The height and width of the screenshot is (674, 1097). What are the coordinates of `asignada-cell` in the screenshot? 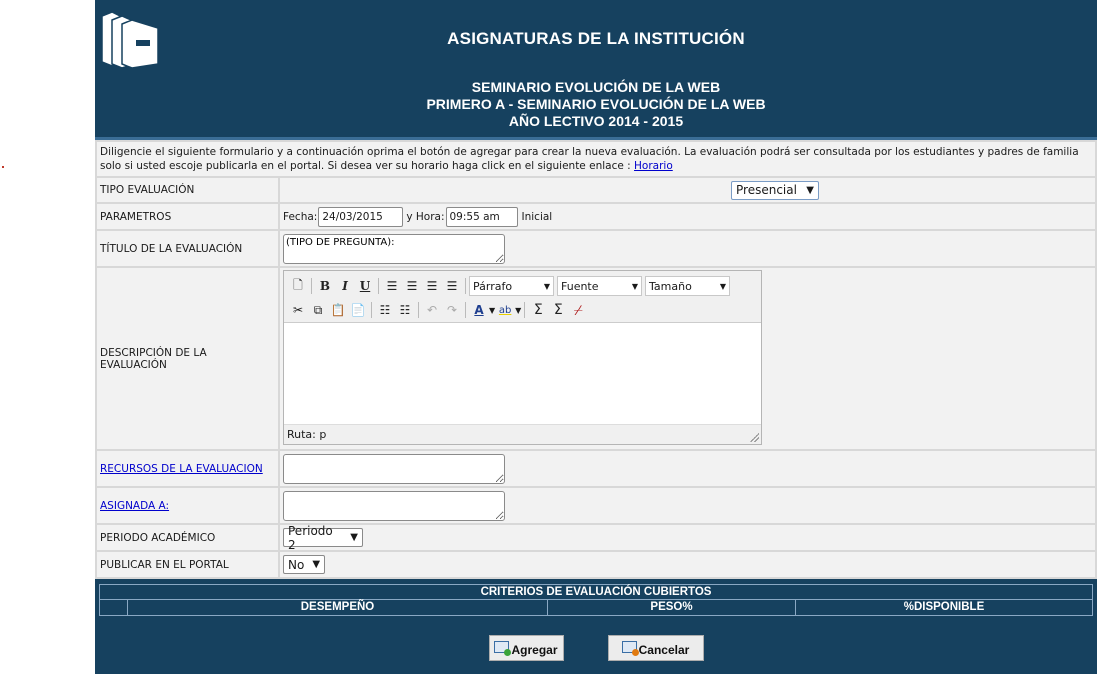 It's located at (687, 505).